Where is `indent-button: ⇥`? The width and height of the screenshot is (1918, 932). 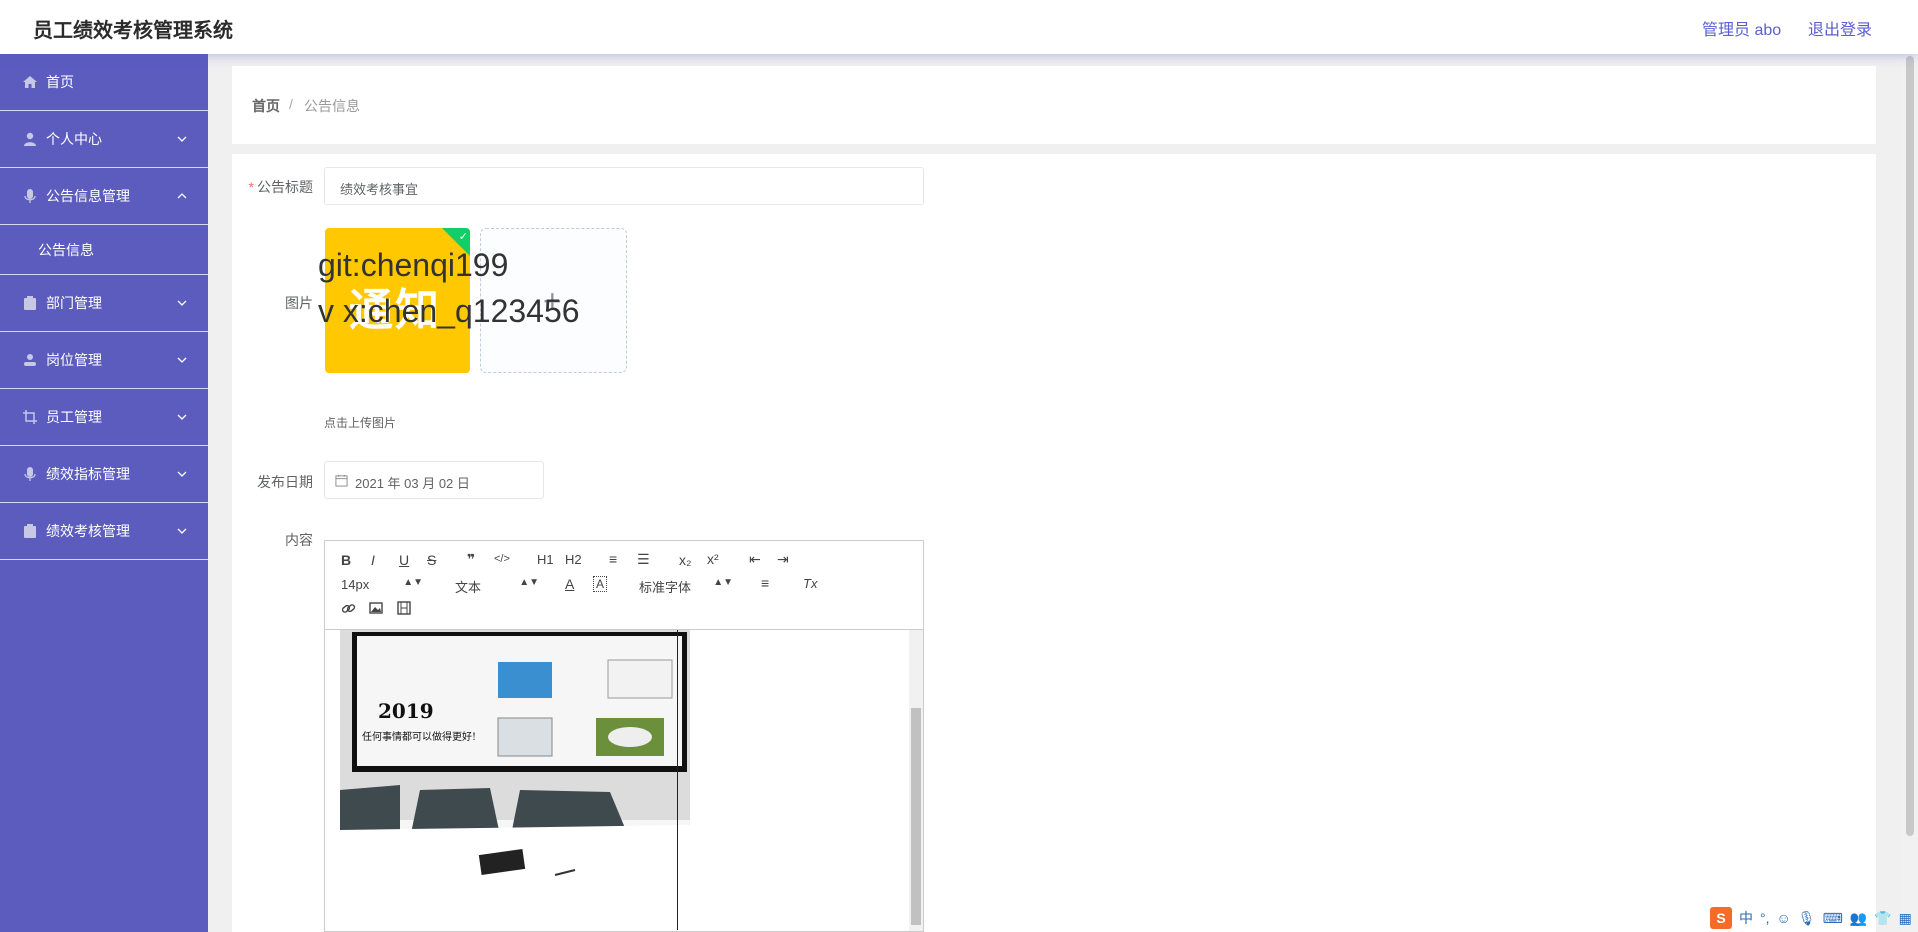
indent-button: ⇥ is located at coordinates (783, 559).